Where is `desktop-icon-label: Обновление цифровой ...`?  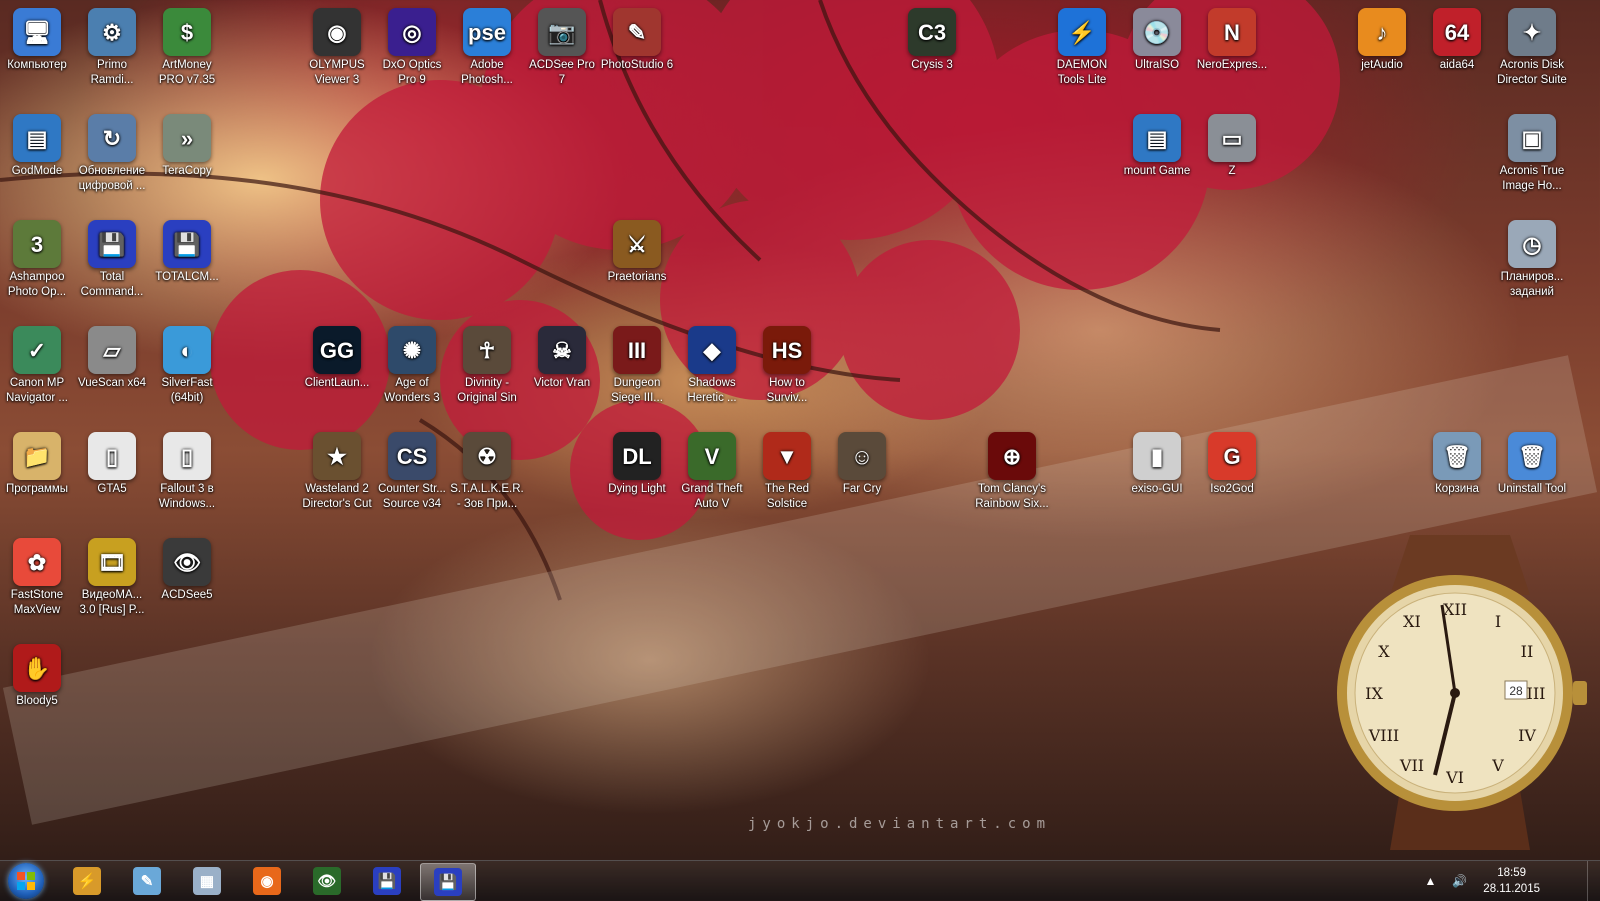
desktop-icon-label: Обновление цифровой ... is located at coordinates (112, 178).